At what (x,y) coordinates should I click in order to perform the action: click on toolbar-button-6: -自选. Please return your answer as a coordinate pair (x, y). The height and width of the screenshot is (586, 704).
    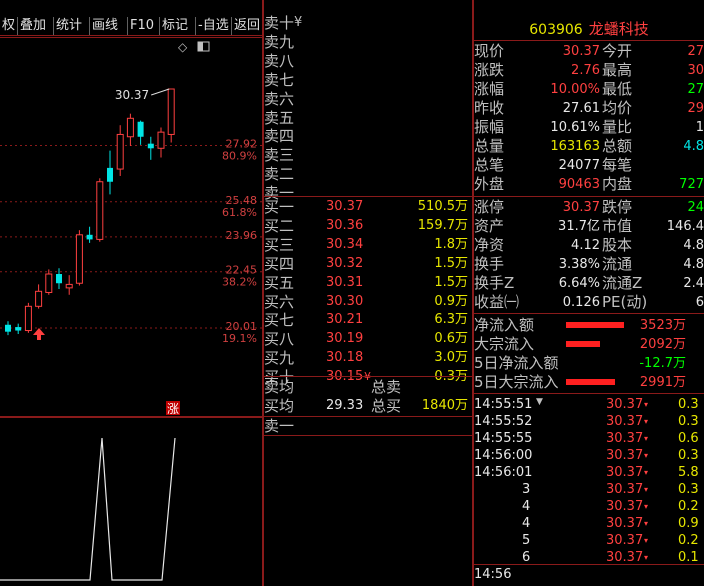
    Looking at the image, I should click on (213, 26).